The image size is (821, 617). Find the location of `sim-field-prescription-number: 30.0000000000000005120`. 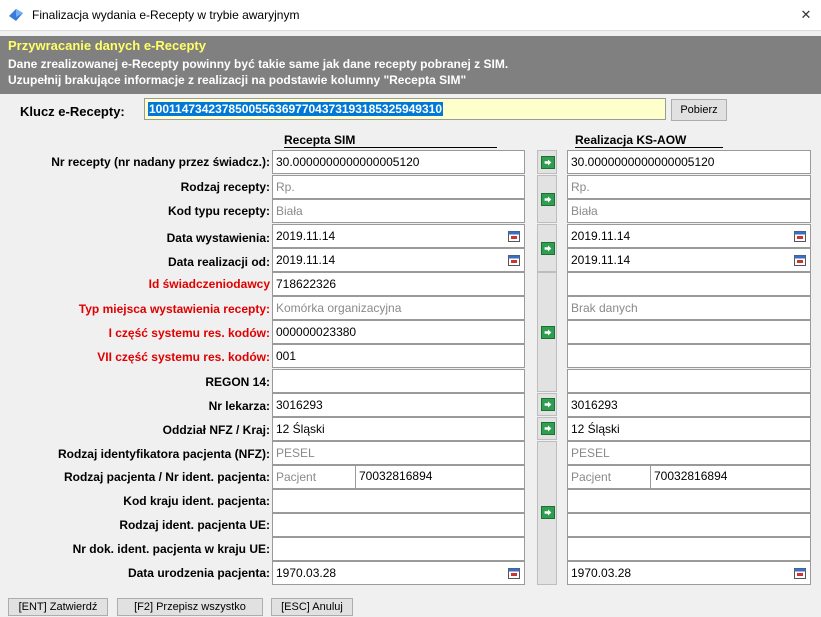

sim-field-prescription-number: 30.0000000000000005120 is located at coordinates (398, 162).